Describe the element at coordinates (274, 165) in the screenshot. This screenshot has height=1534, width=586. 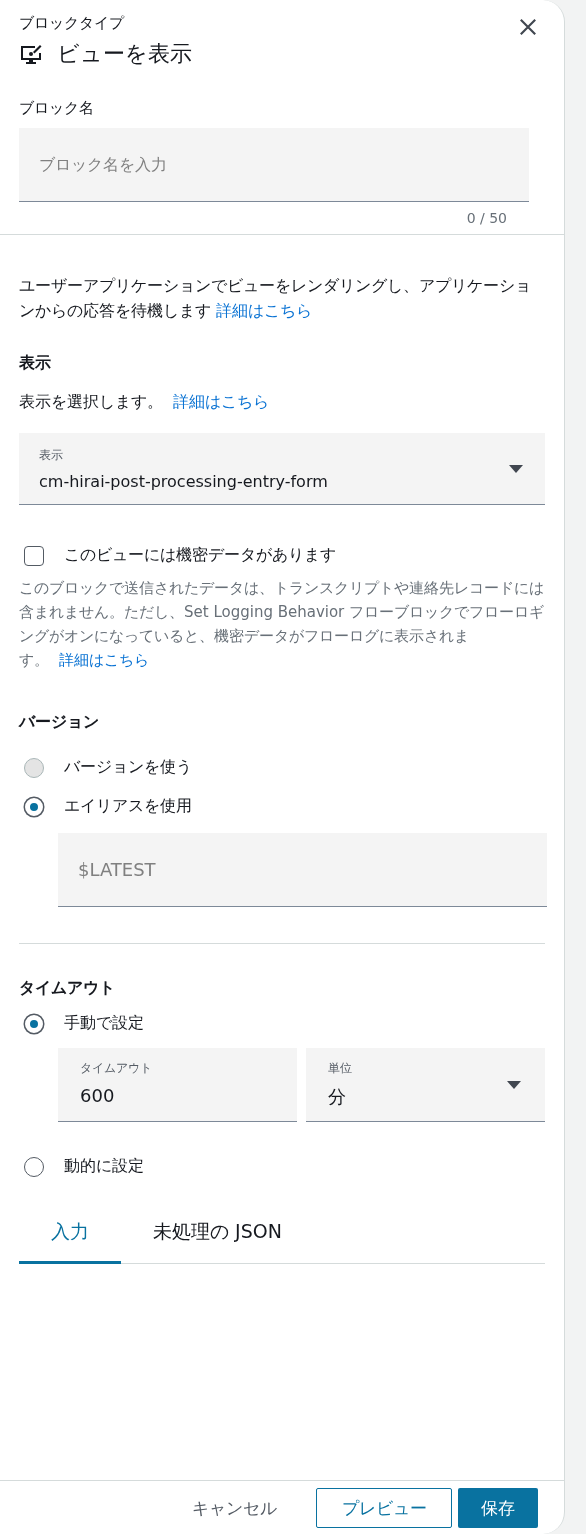
I see `block-name-input: ブロック名を入力` at that location.